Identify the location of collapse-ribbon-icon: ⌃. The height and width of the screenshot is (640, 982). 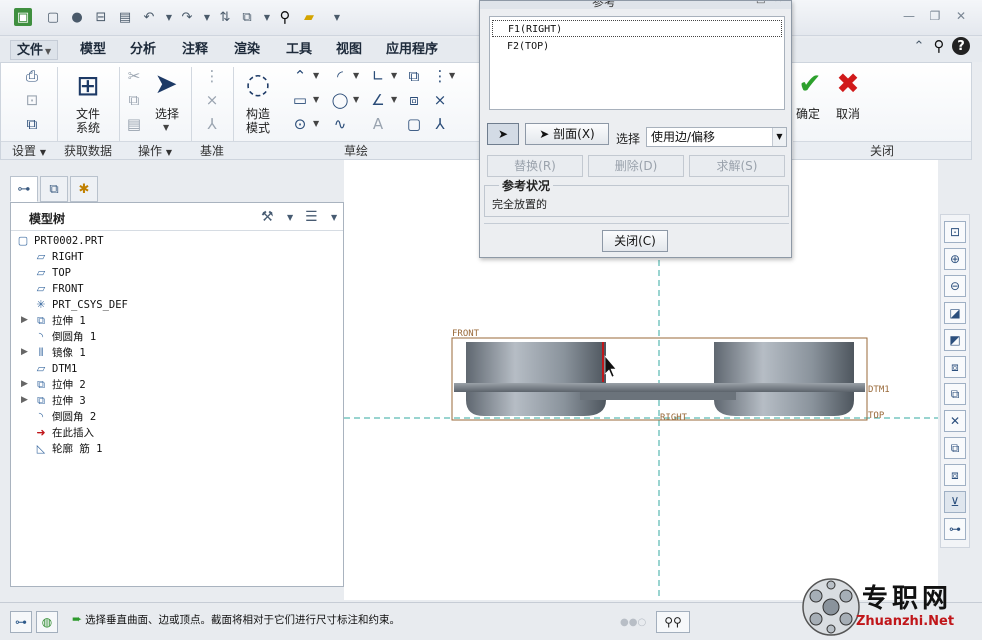
(919, 46).